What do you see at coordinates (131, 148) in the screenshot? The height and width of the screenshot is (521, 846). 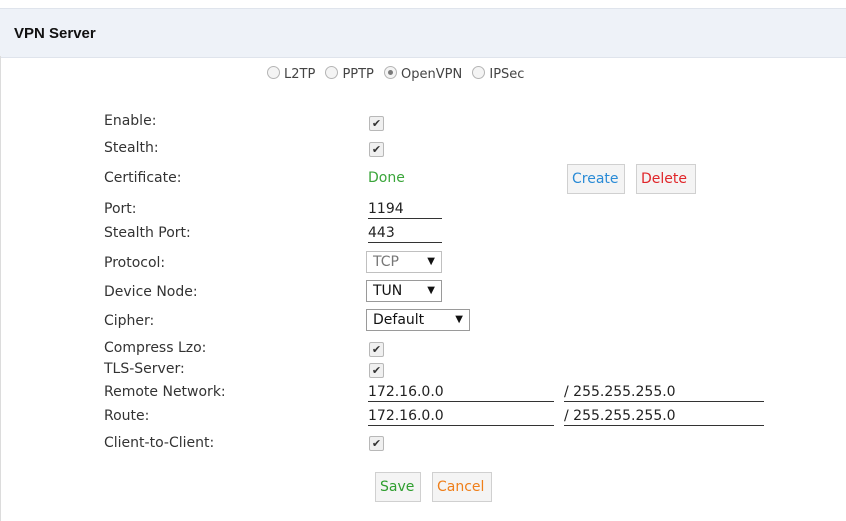 I see `stealth-label: Stealth:` at bounding box center [131, 148].